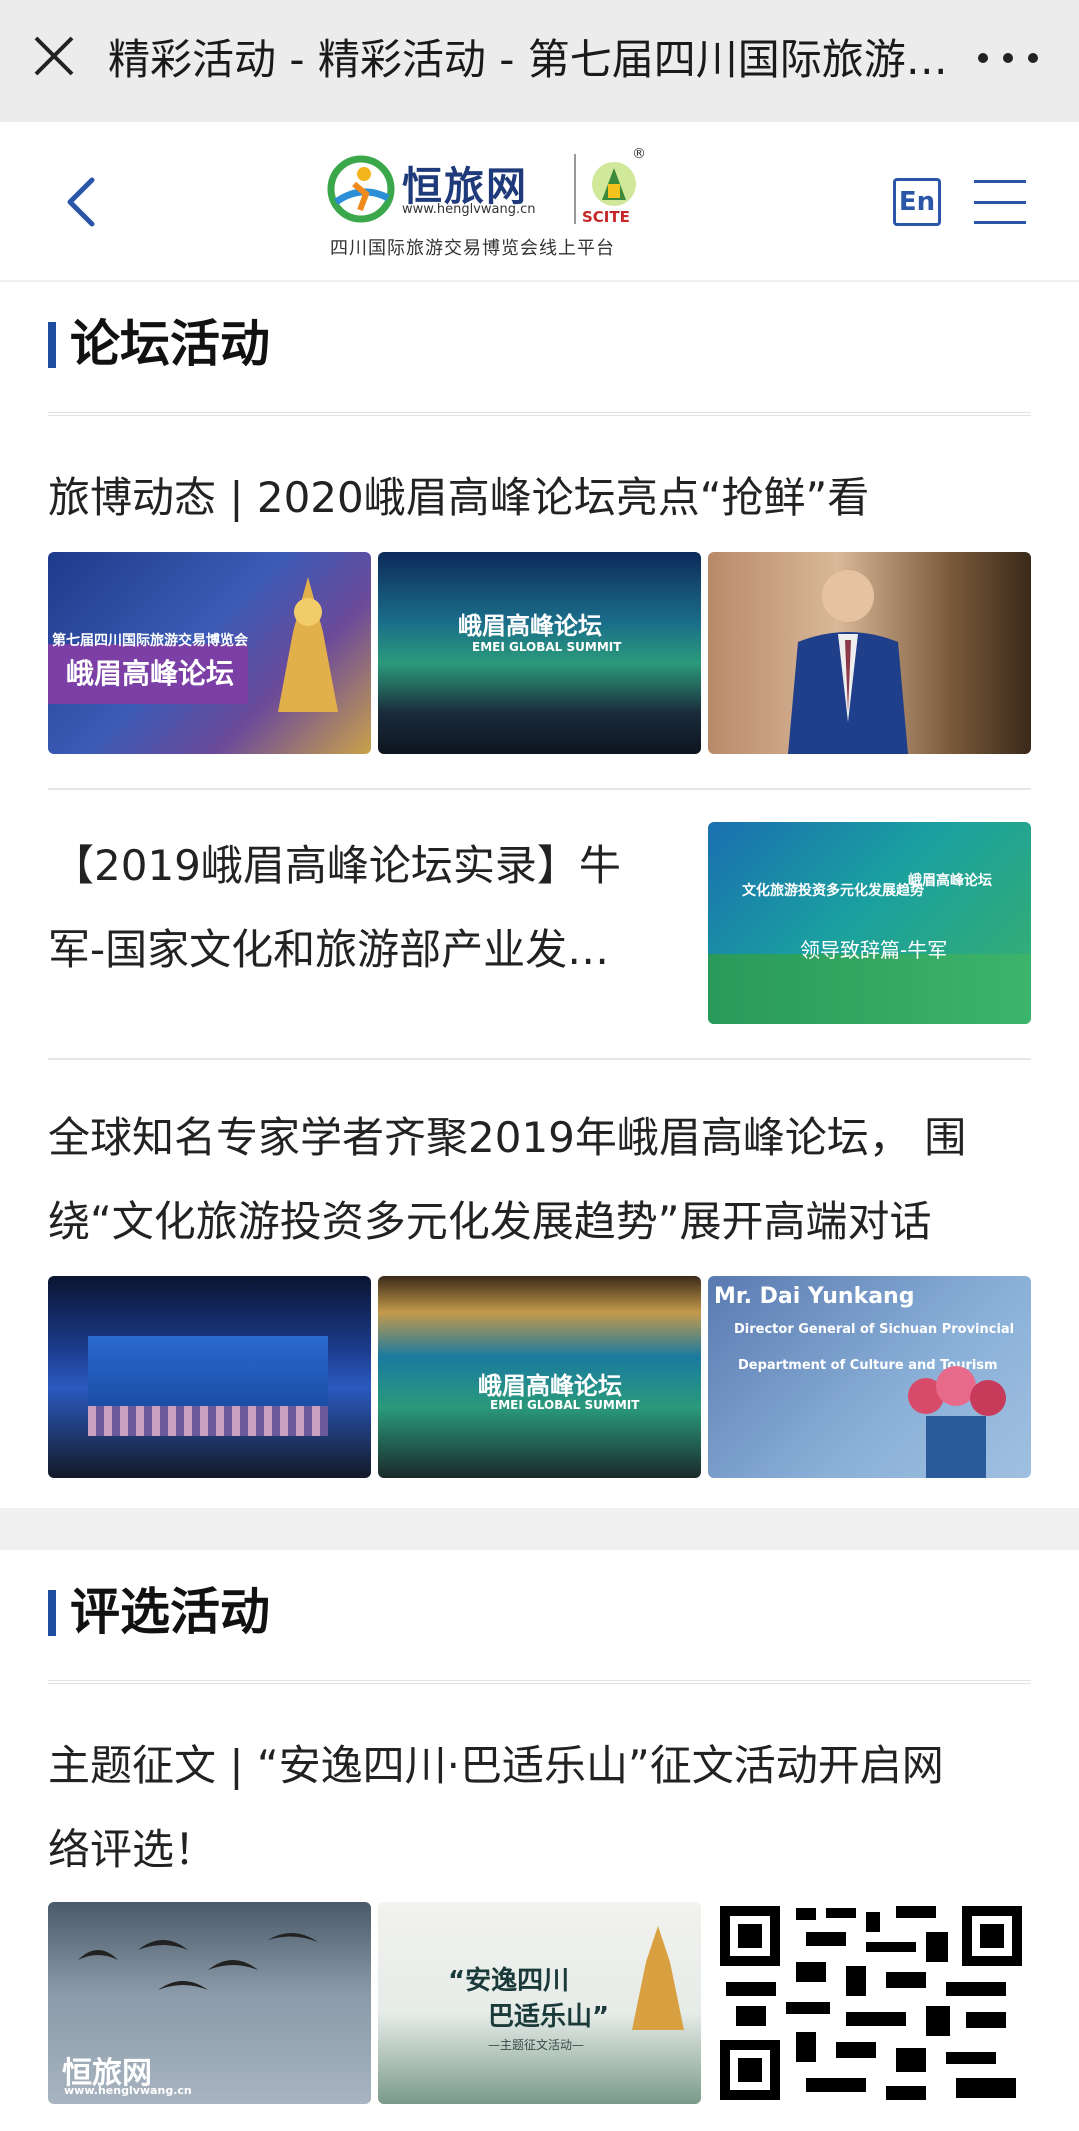 The width and height of the screenshot is (1079, 2131). I want to click on logo-divider, so click(575, 189).